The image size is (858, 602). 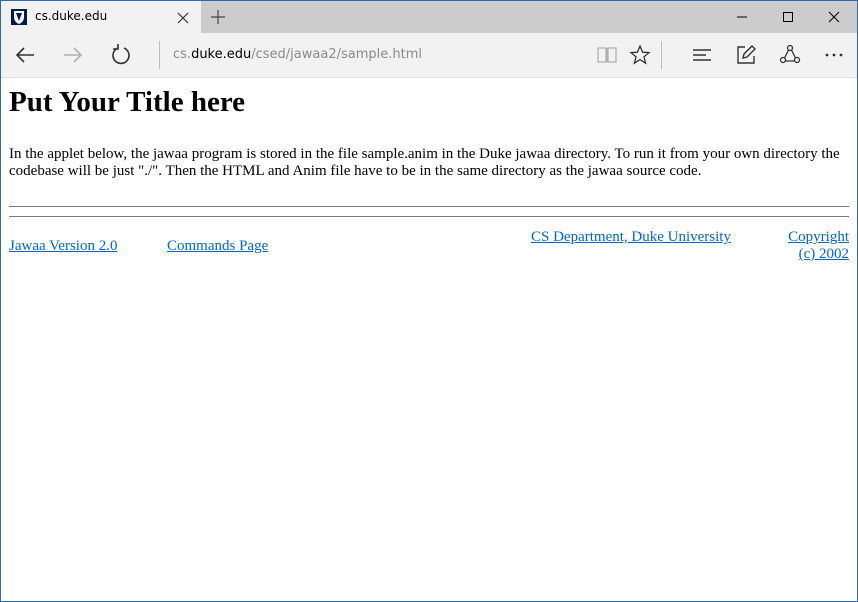 What do you see at coordinates (429, 17) in the screenshot?
I see `title-bar: cs.duke.edu` at bounding box center [429, 17].